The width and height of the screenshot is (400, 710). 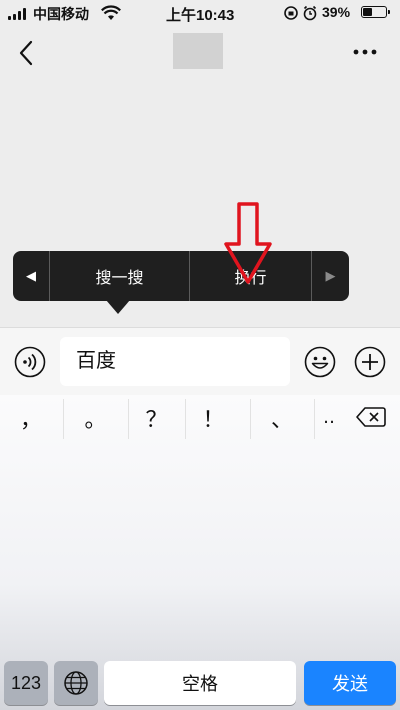 What do you see at coordinates (198, 51) in the screenshot?
I see `chat-title-redacted` at bounding box center [198, 51].